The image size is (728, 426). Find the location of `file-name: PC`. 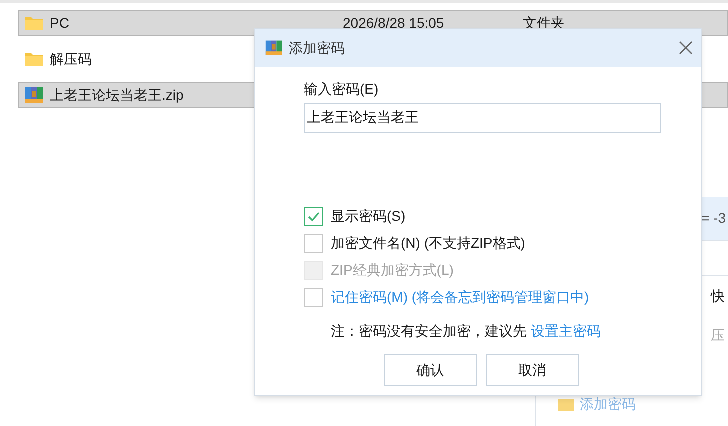

file-name: PC is located at coordinates (60, 22).